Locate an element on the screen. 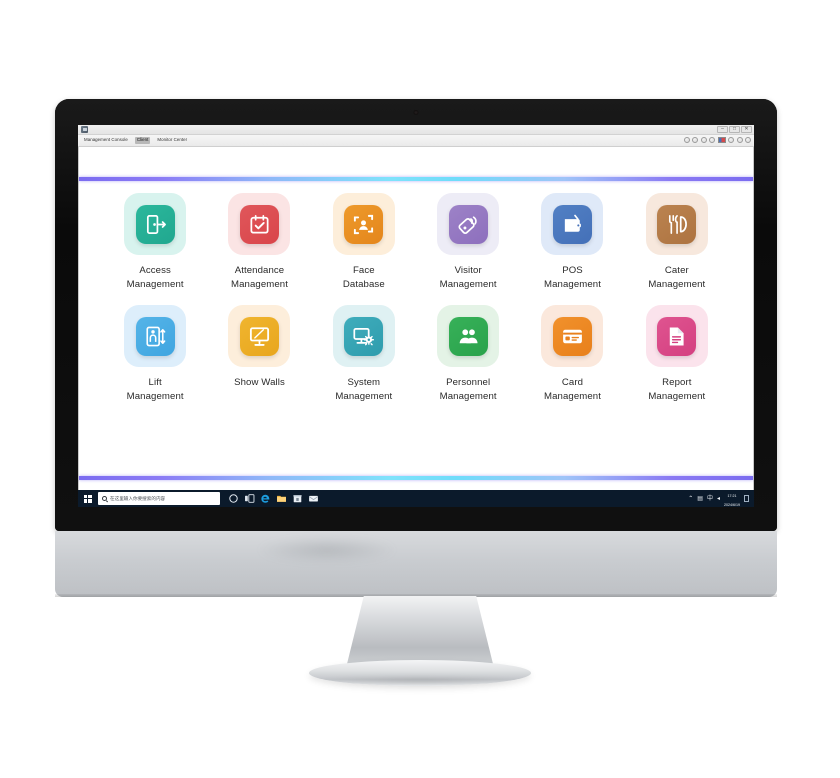 This screenshot has height=778, width=840. people-group-icon is located at coordinates (468, 336).